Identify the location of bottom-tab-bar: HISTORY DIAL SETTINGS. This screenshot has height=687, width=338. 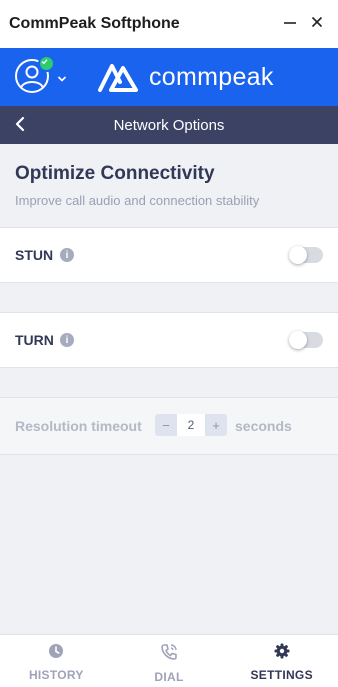
(169, 660).